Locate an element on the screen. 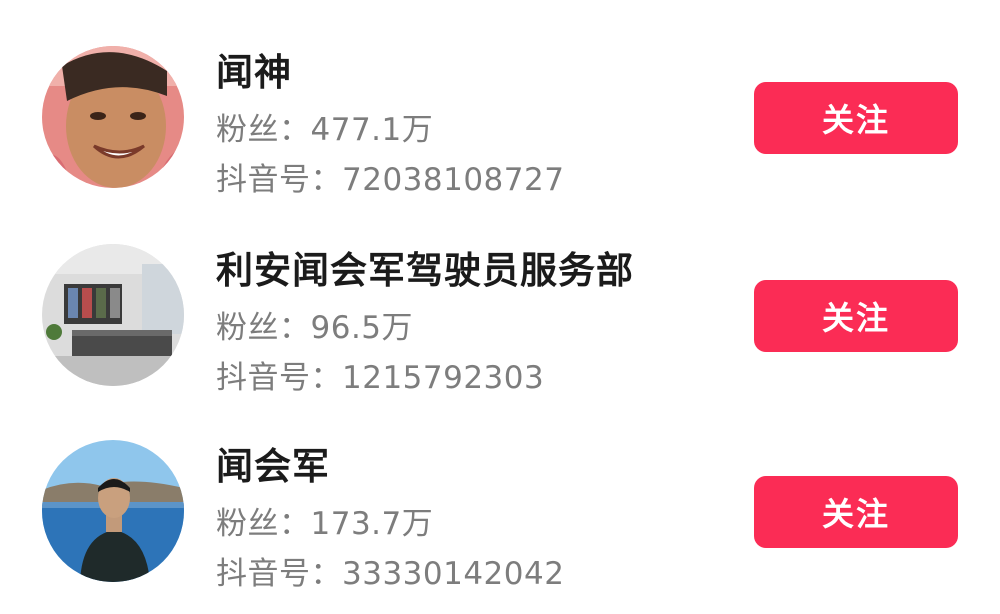 The height and width of the screenshot is (614, 1000). douyin-value: 72038108727 is located at coordinates (453, 180).